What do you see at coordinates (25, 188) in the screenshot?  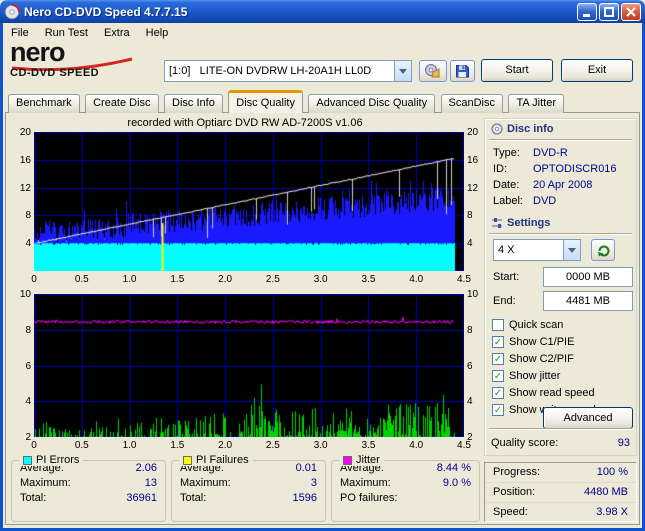 I see `y-axis-tick-left: 12` at bounding box center [25, 188].